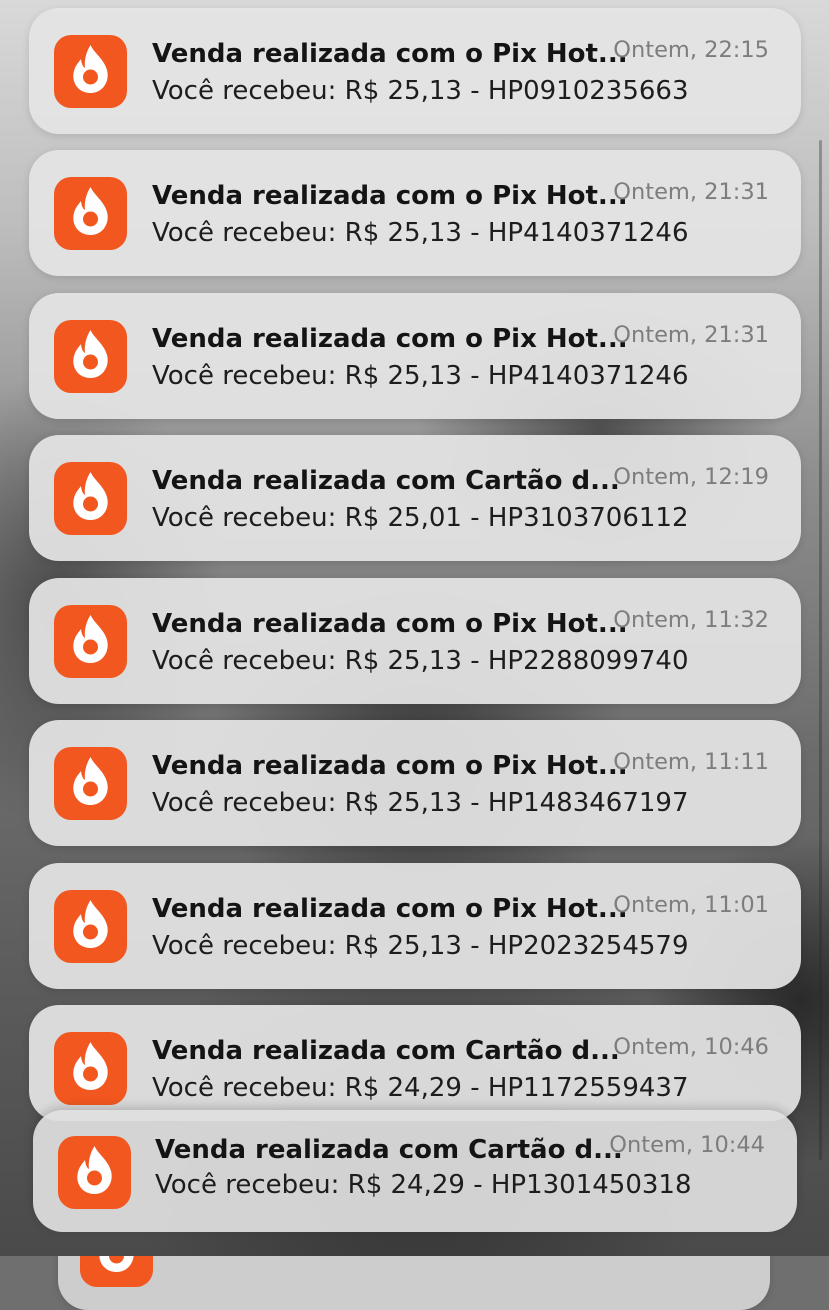 This screenshot has width=829, height=1310. I want to click on notification-body: Você recebeu: R$ 24,29 - HP1172559437, so click(420, 1088).